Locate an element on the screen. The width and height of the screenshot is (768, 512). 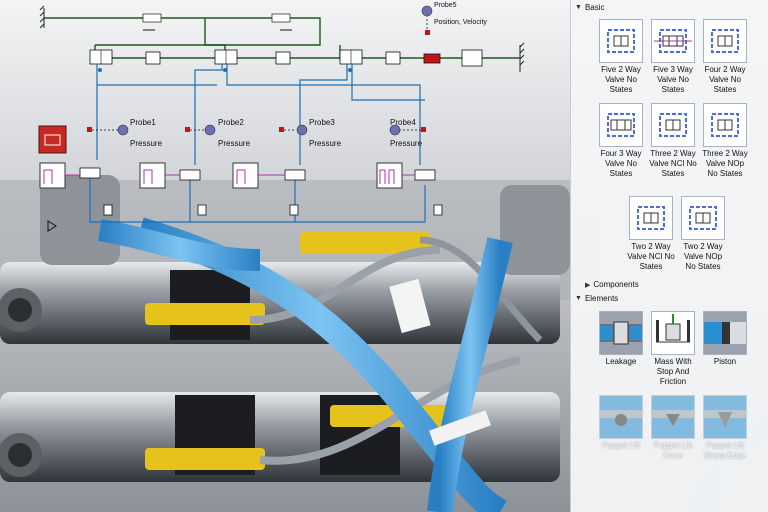
probe1-name: Probe1 is located at coordinates (143, 122).